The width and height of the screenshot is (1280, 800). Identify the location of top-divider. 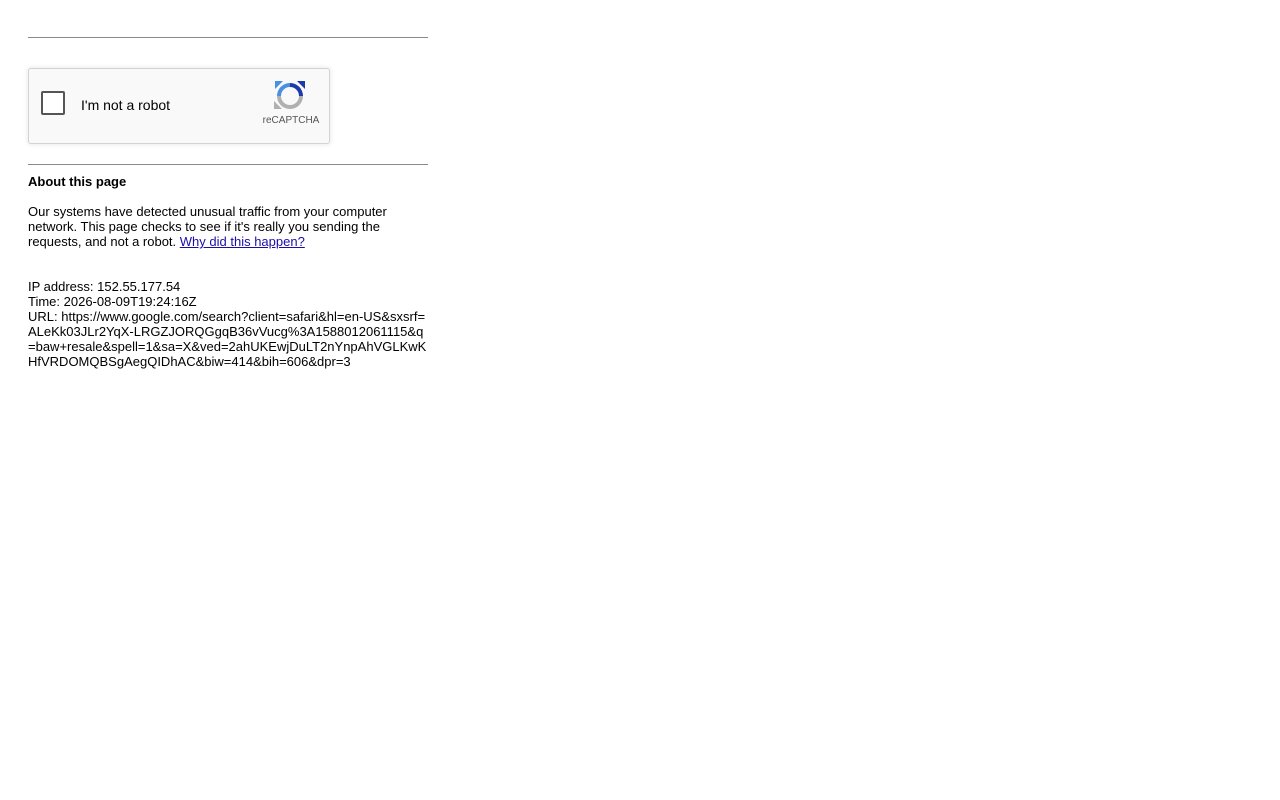
(228, 37).